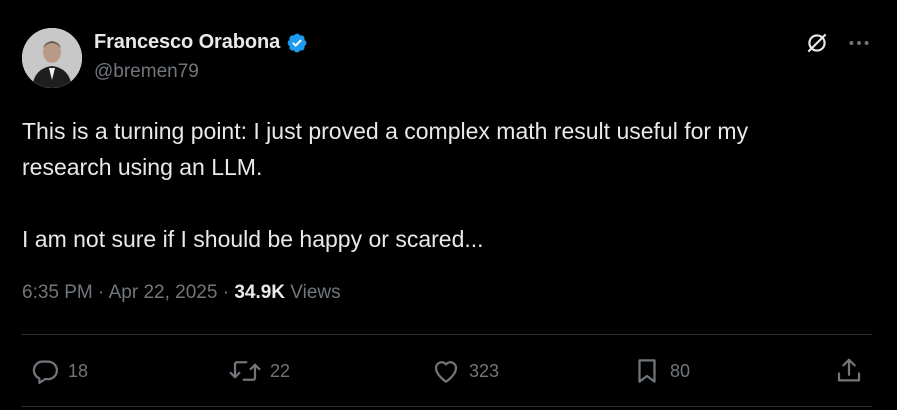 This screenshot has height=410, width=897. I want to click on author-handle: @bremen79, so click(146, 72).